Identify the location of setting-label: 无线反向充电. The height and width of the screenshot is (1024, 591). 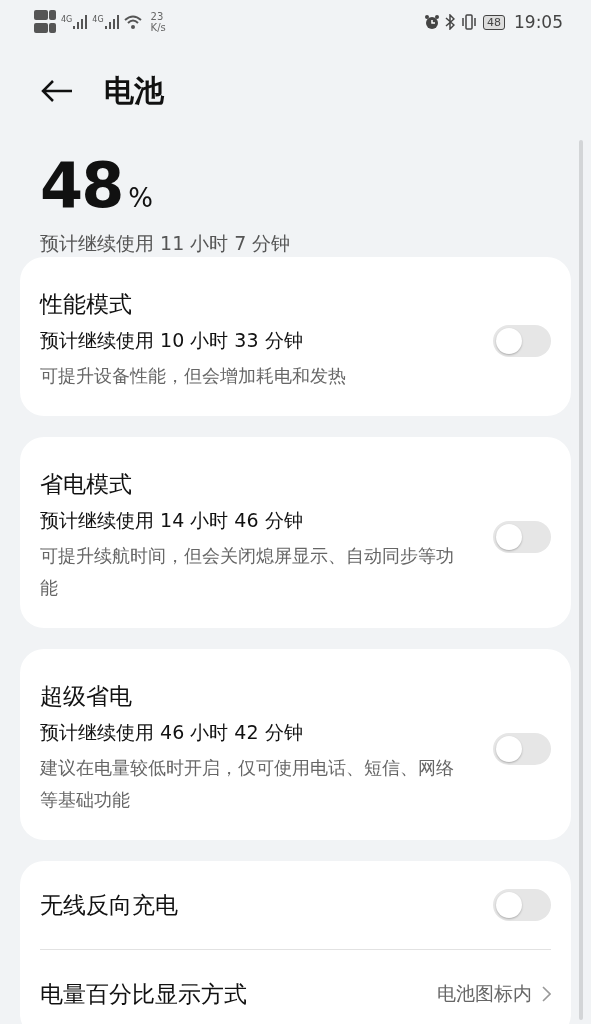
(109, 905).